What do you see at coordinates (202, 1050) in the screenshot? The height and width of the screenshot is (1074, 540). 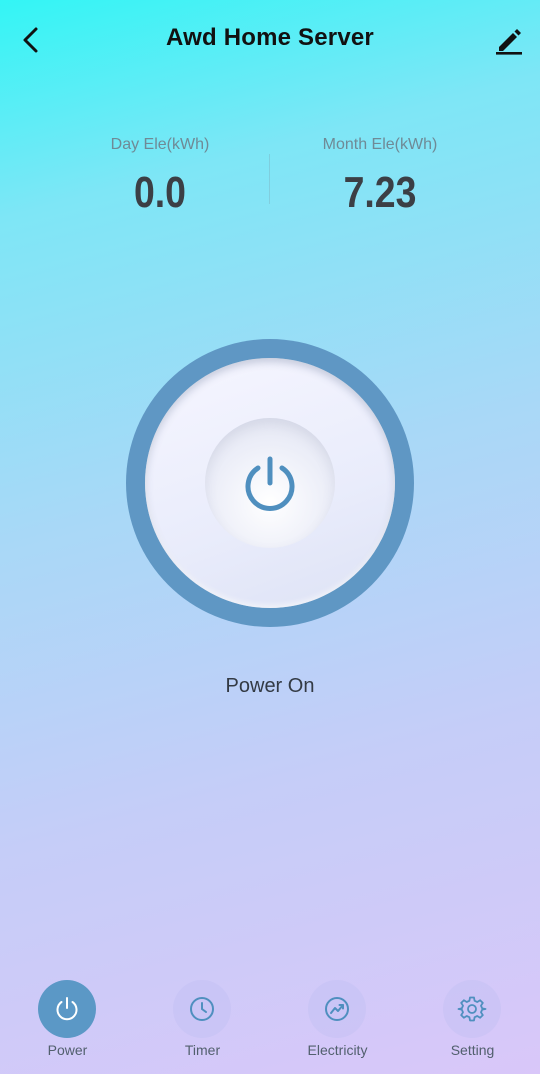 I see `tab-label: Timer` at bounding box center [202, 1050].